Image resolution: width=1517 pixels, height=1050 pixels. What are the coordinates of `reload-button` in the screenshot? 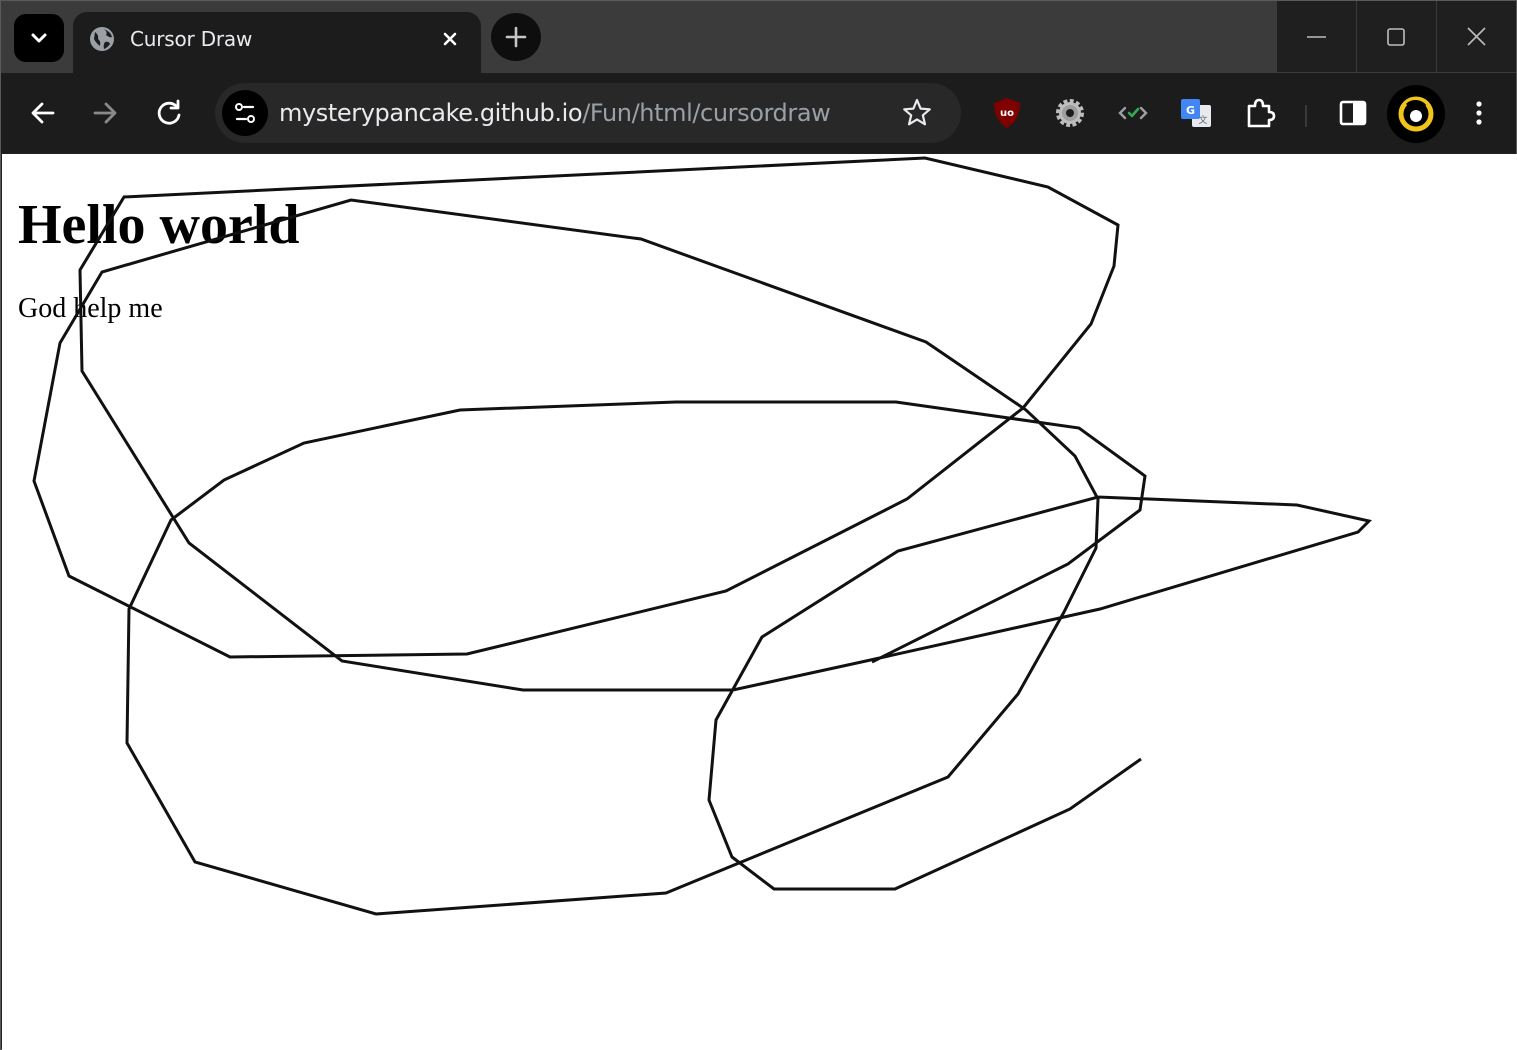 It's located at (169, 113).